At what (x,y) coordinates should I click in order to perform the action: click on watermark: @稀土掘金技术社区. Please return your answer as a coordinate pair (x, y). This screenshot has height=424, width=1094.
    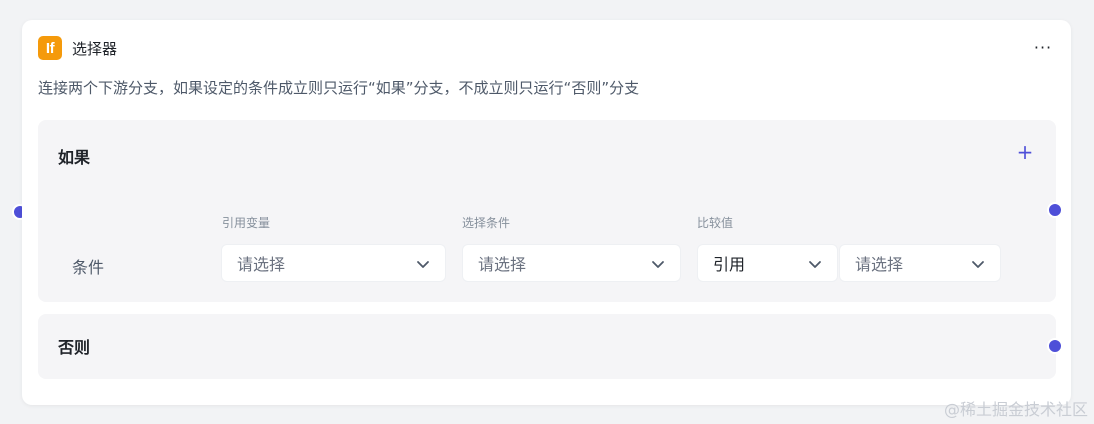
    Looking at the image, I should click on (1015, 409).